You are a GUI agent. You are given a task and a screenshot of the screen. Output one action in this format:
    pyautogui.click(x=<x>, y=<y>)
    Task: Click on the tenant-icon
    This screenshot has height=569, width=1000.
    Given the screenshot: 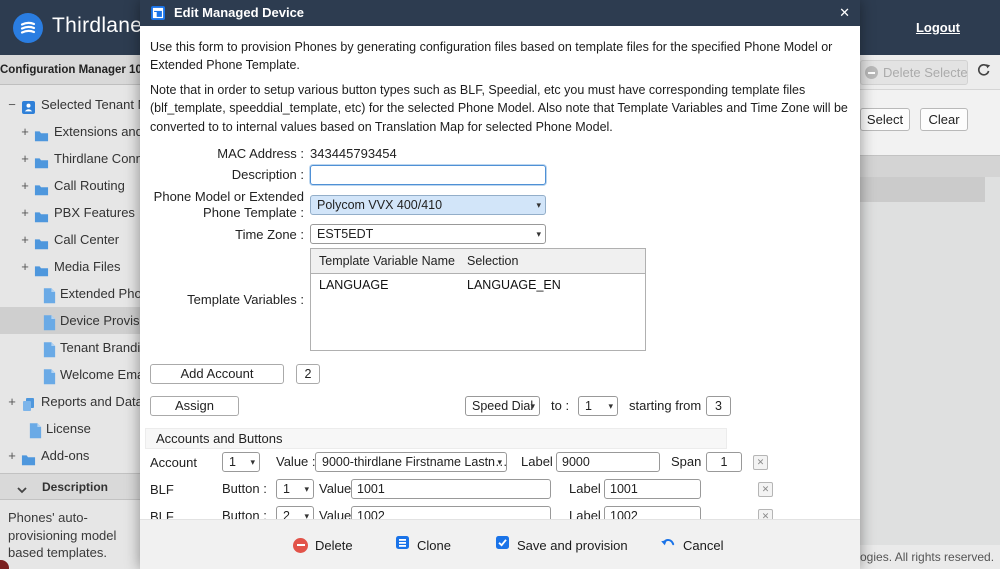 What is the action you would take?
    pyautogui.click(x=28, y=105)
    